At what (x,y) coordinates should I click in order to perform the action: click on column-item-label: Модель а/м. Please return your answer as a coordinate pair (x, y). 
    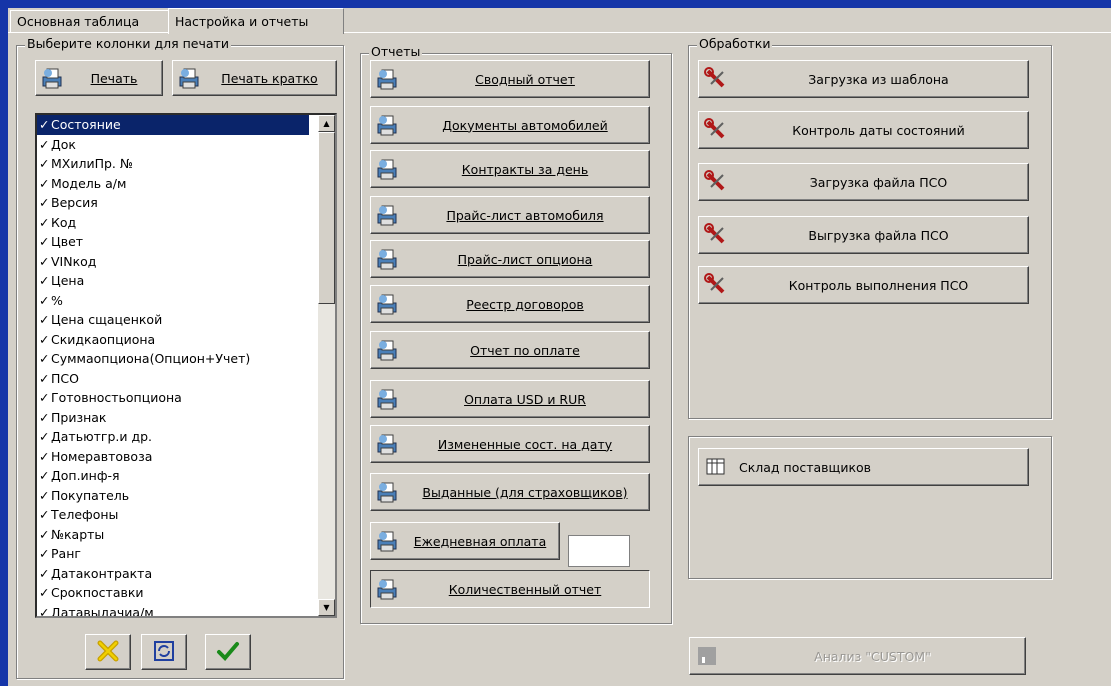
    Looking at the image, I should click on (89, 183).